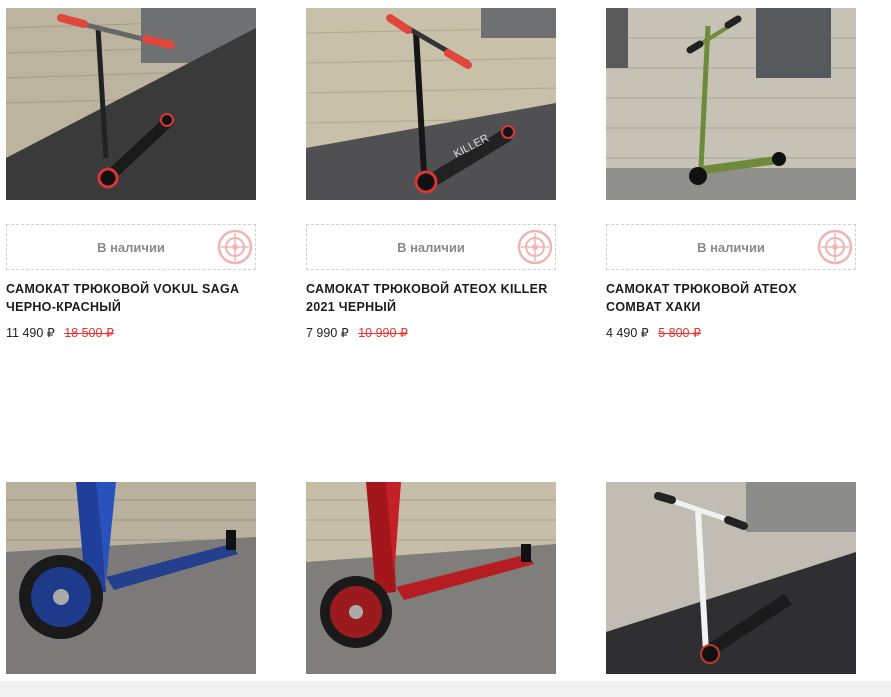  What do you see at coordinates (679, 333) in the screenshot?
I see `old-price: 5 800 ₽` at bounding box center [679, 333].